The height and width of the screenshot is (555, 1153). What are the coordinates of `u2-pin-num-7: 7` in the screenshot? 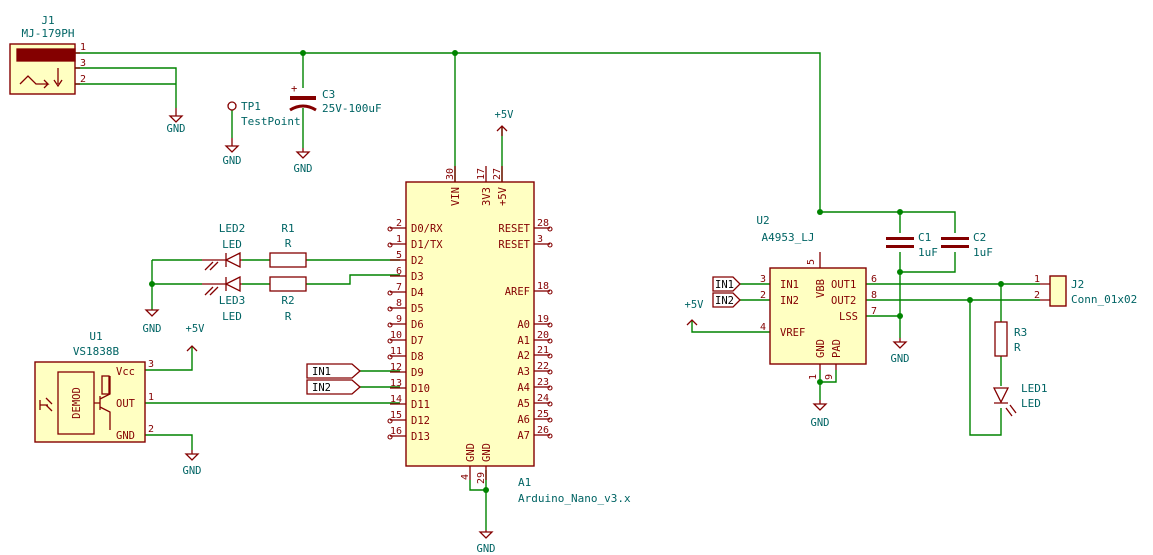 It's located at (874, 311).